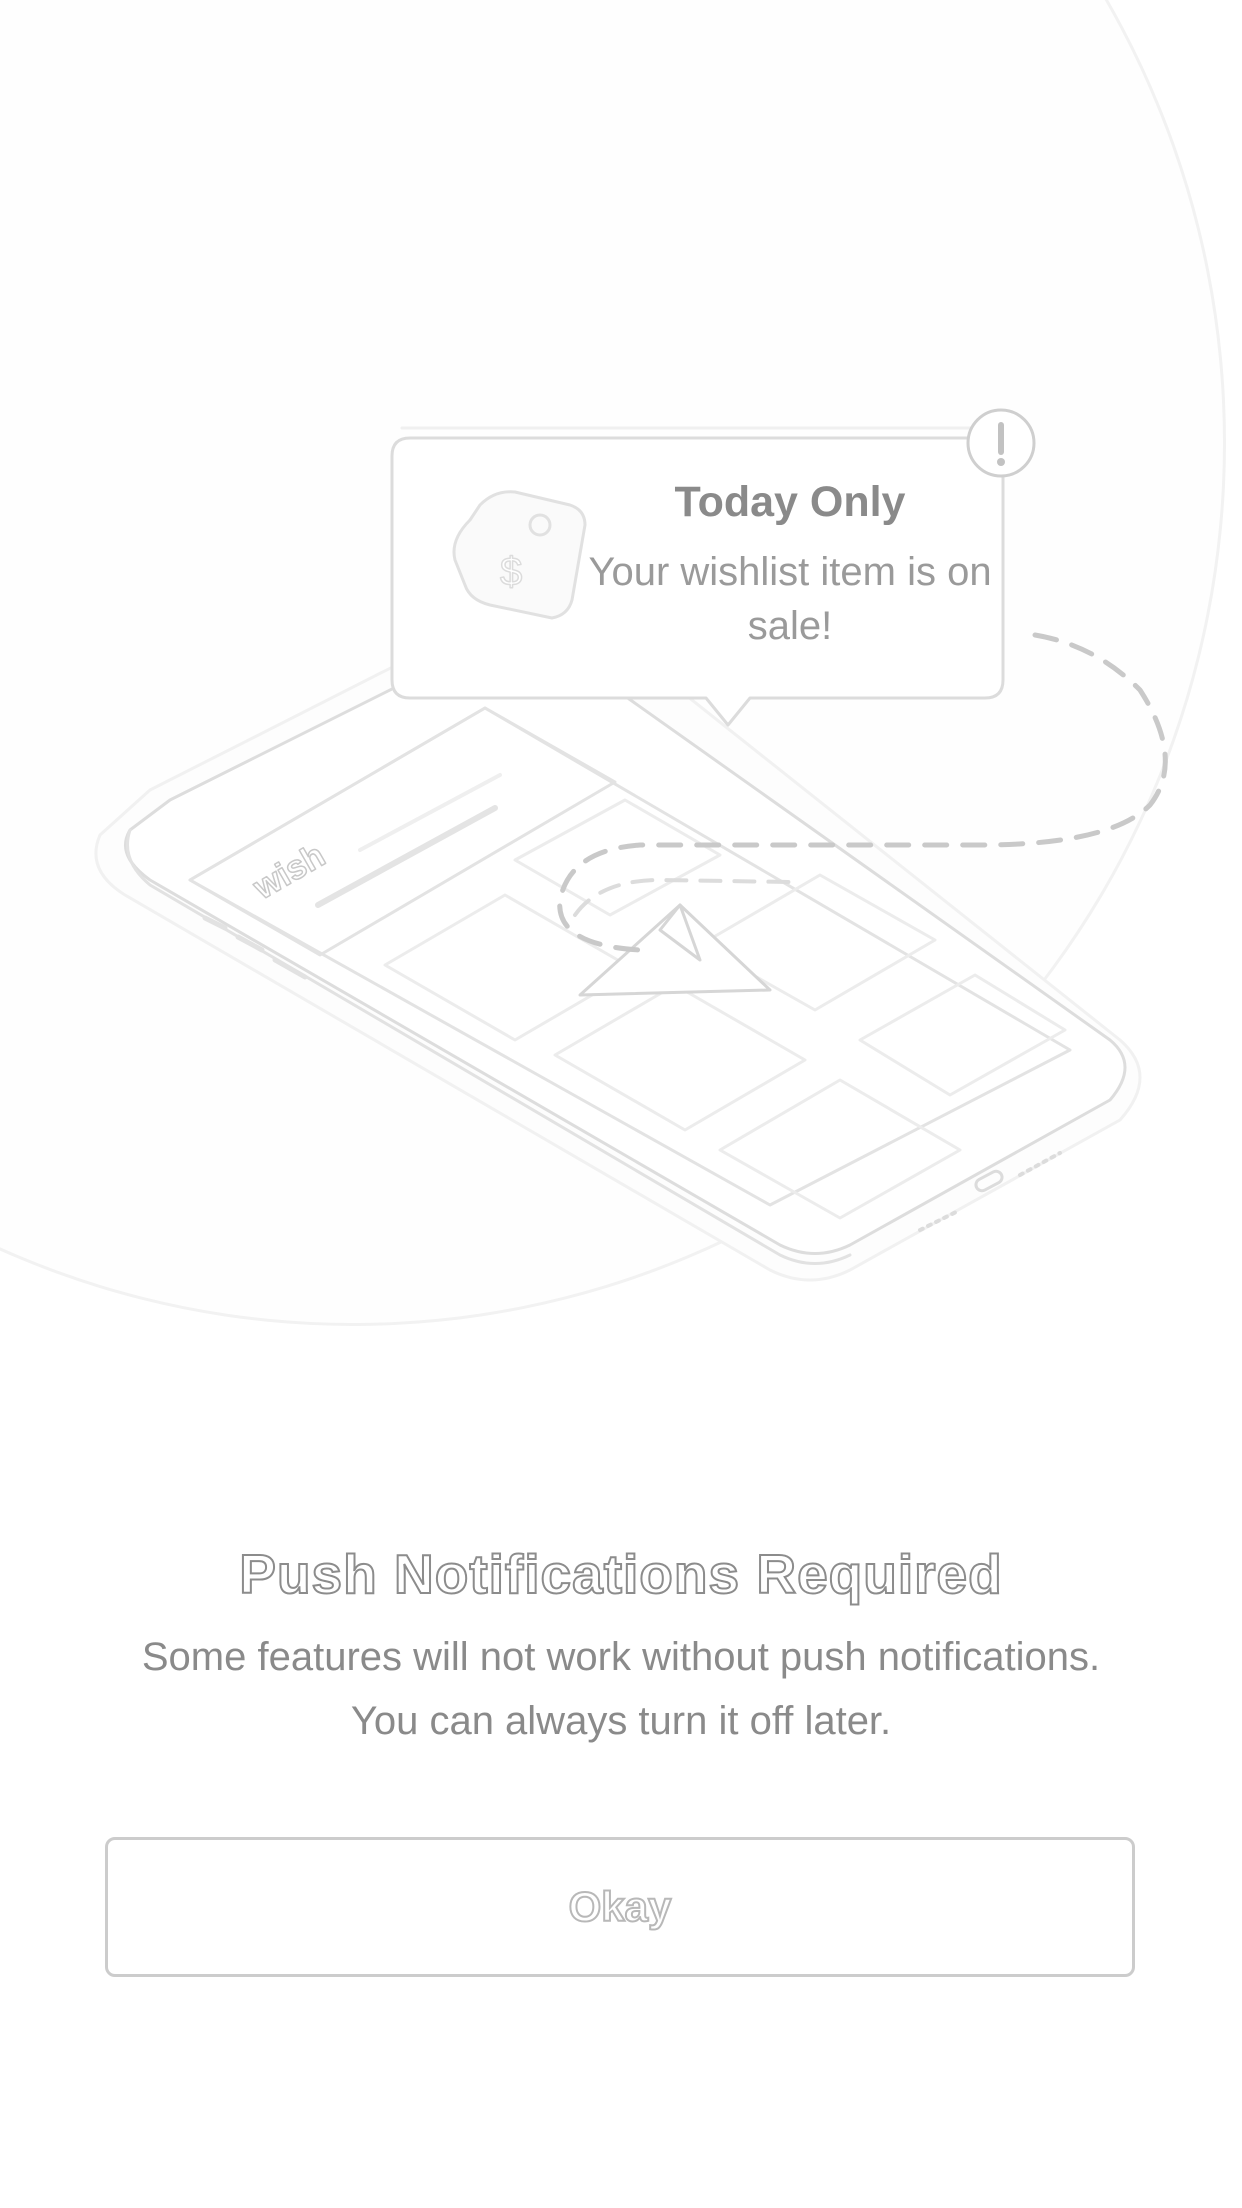 The width and height of the screenshot is (1242, 2208). Describe the element at coordinates (790, 502) in the screenshot. I see `notification-title: Today Only` at that location.